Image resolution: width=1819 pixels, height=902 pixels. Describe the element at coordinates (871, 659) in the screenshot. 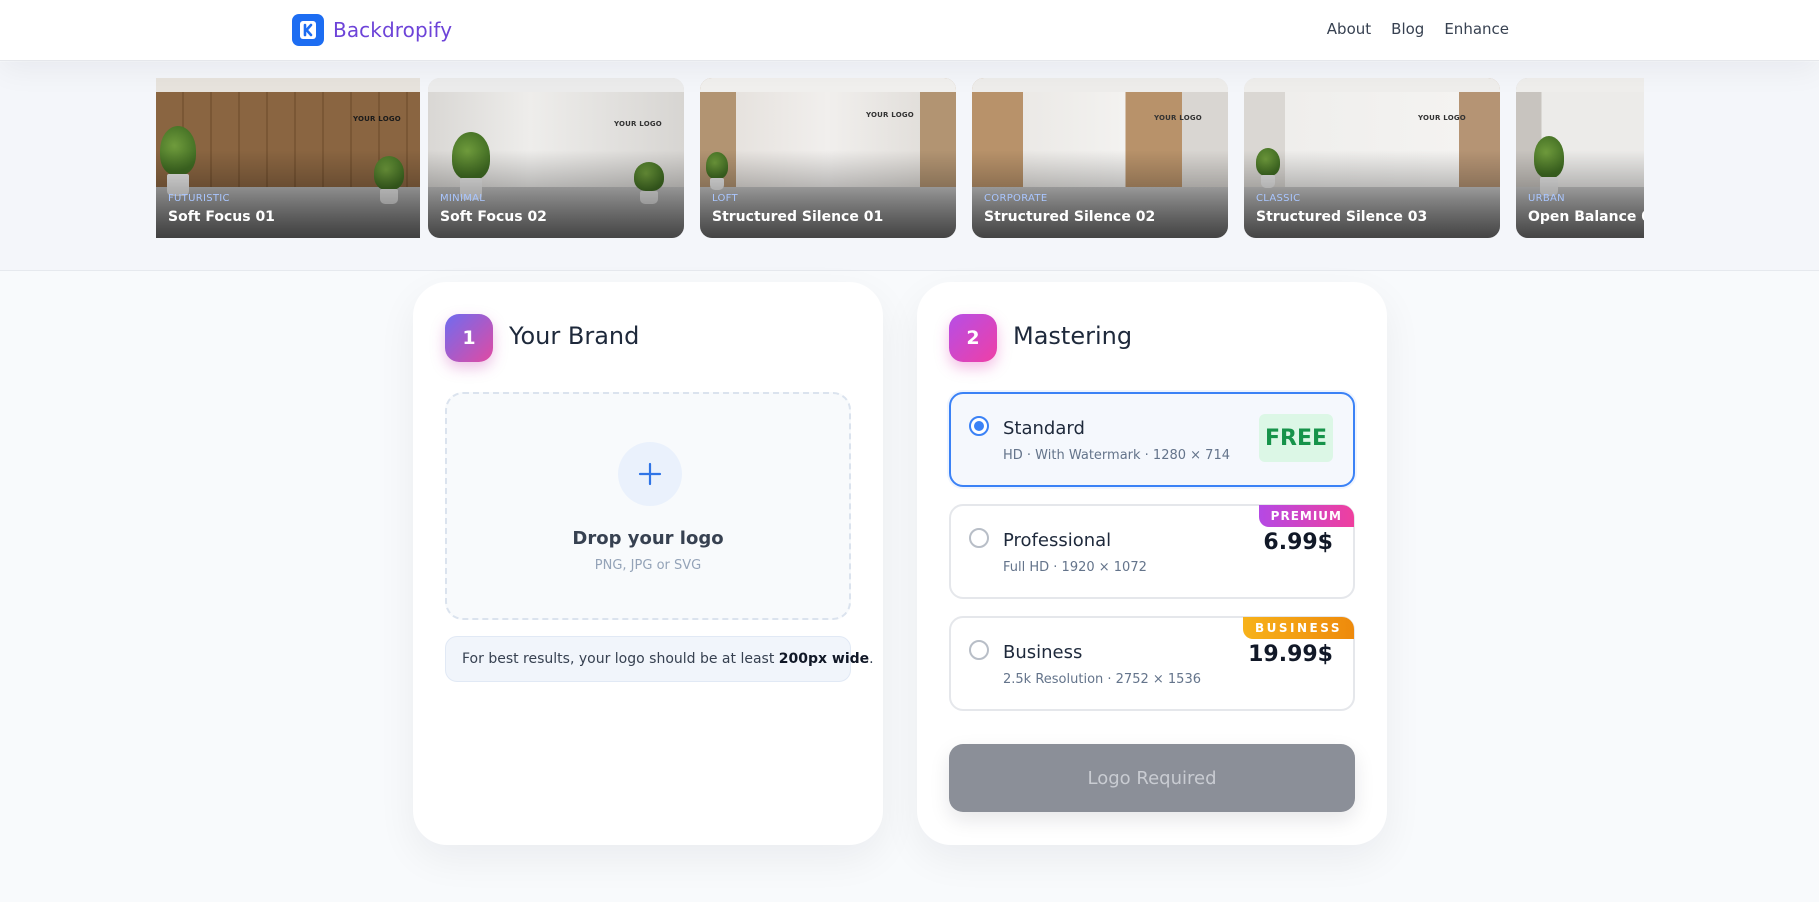

I see `tip-suffix: .` at that location.